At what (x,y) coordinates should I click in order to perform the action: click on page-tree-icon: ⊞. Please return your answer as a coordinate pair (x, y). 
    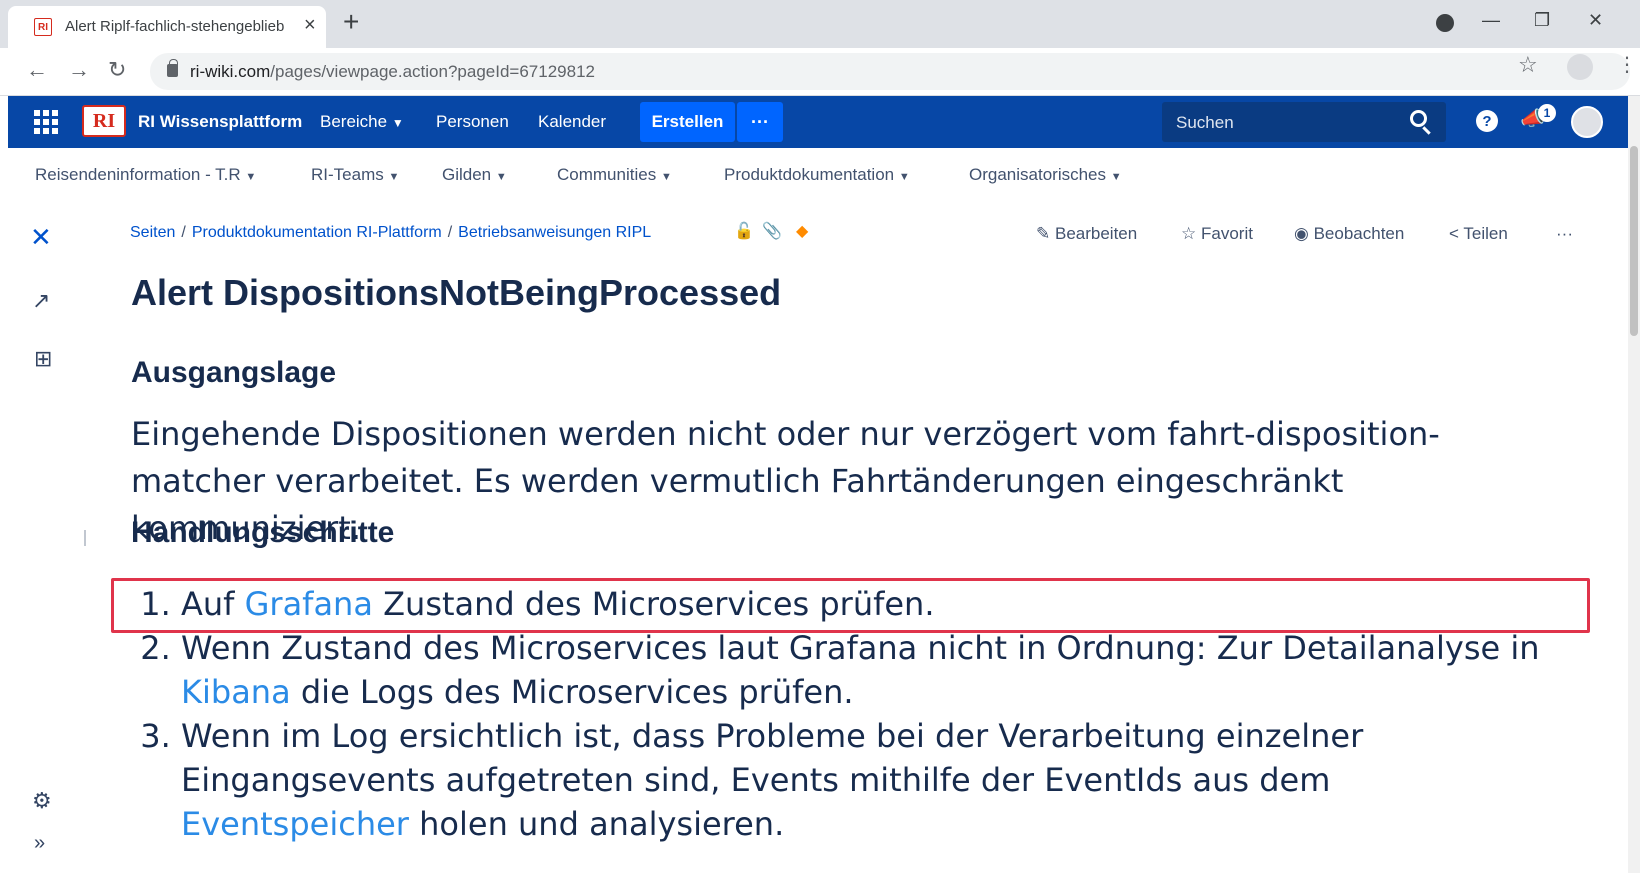
    Looking at the image, I should click on (43, 359).